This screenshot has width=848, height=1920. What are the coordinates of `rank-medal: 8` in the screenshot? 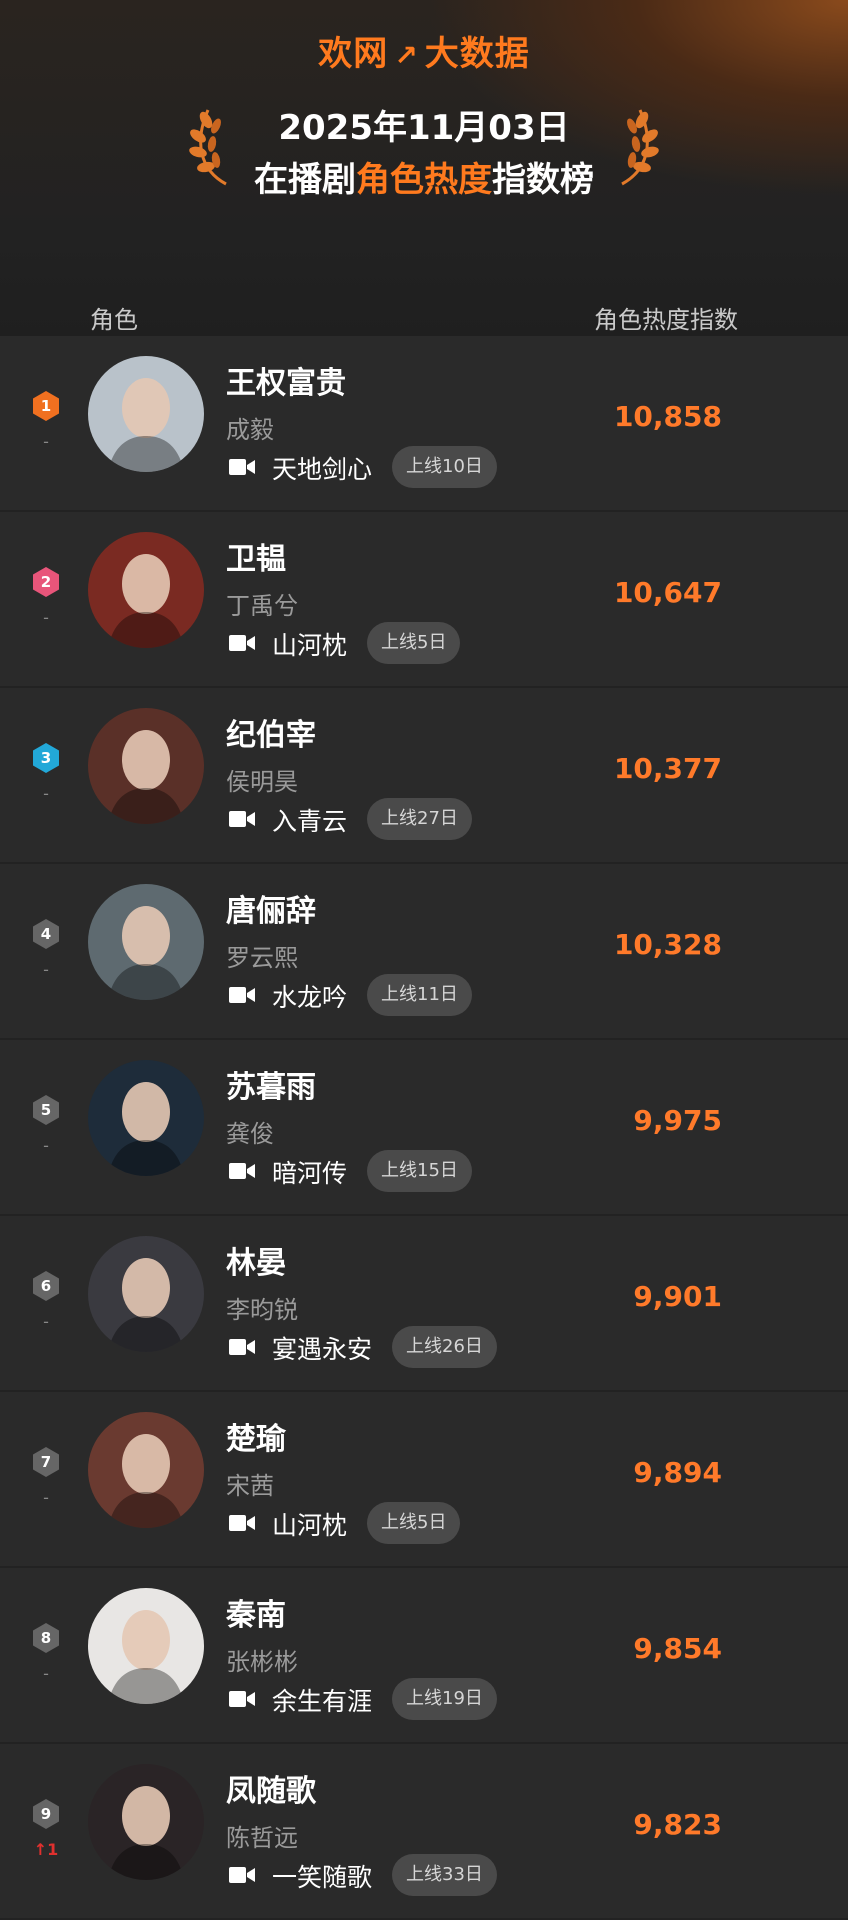 It's located at (46, 1638).